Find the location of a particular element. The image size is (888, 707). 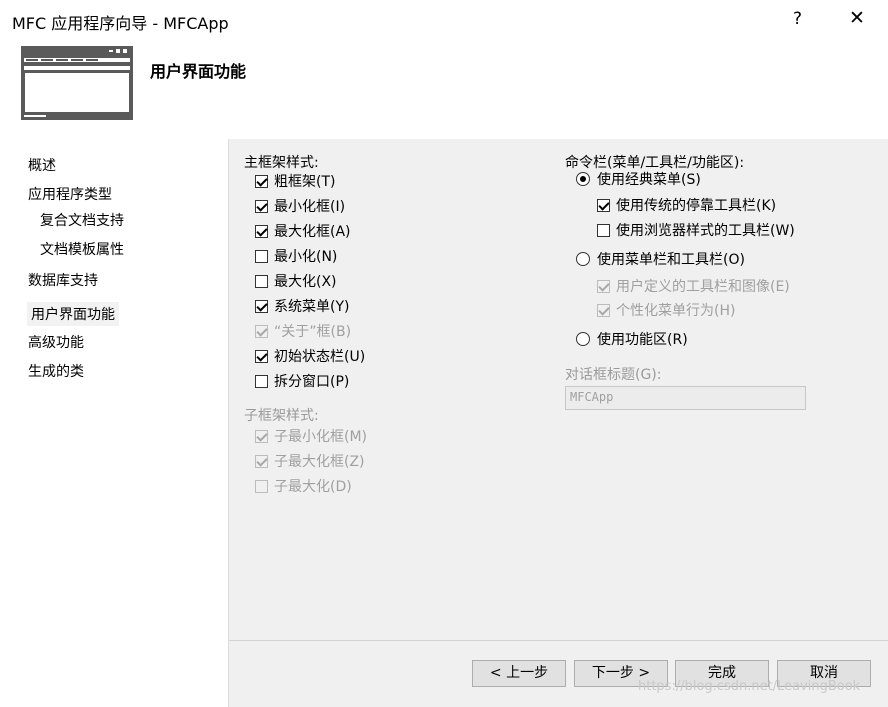

initial-status-bar-checkbox: 初始状态栏(U) is located at coordinates (310, 356).